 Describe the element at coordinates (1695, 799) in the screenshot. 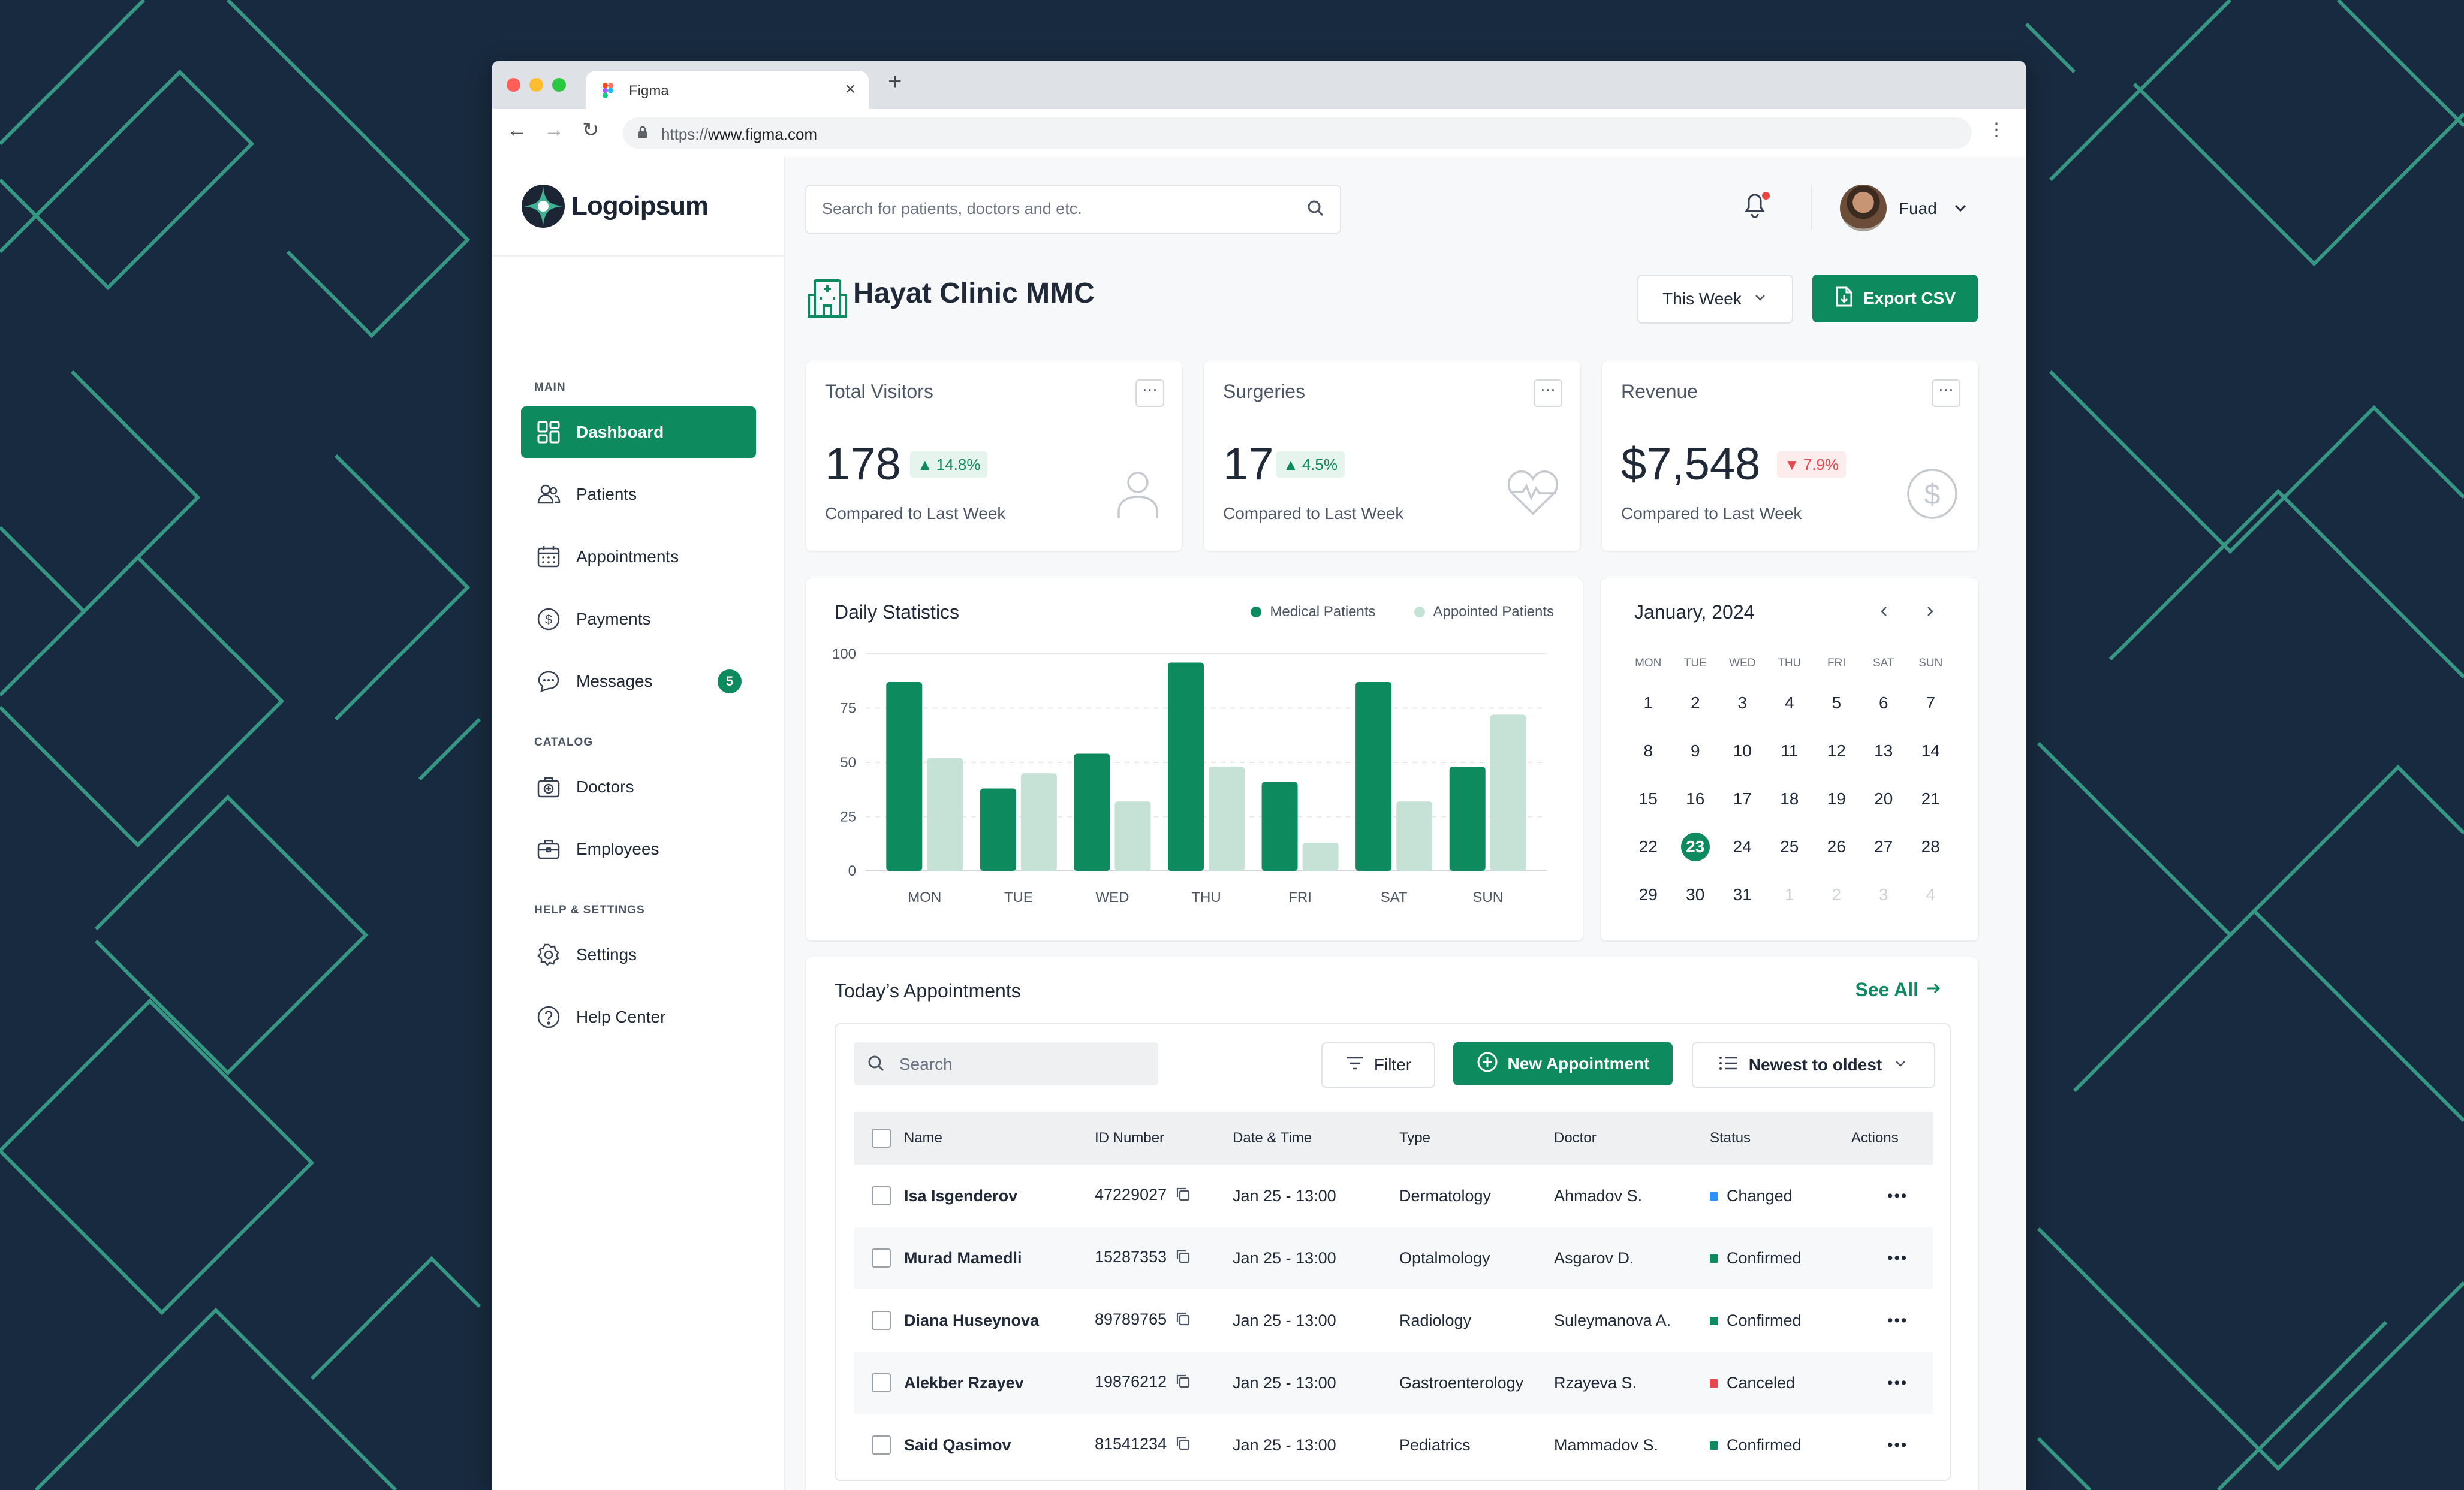

I see `calendar-day: 16` at that location.